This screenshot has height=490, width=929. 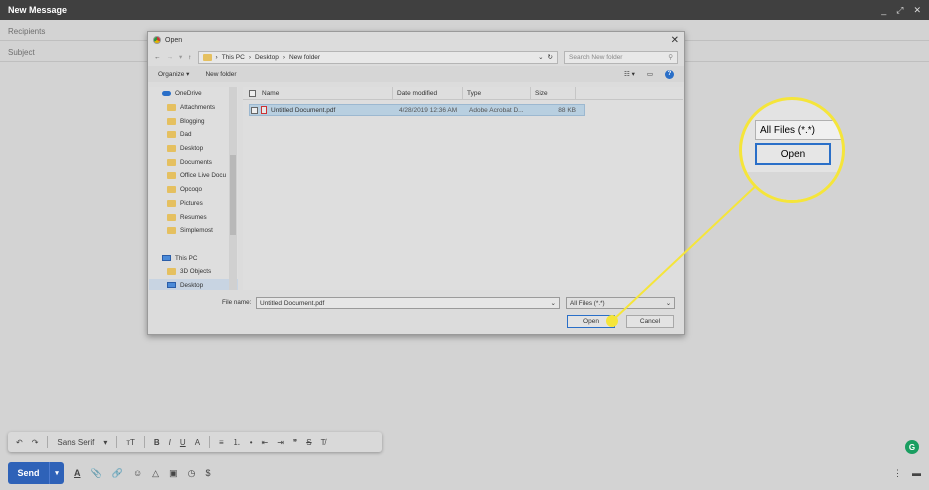 I want to click on column-type: Type, so click(x=497, y=93).